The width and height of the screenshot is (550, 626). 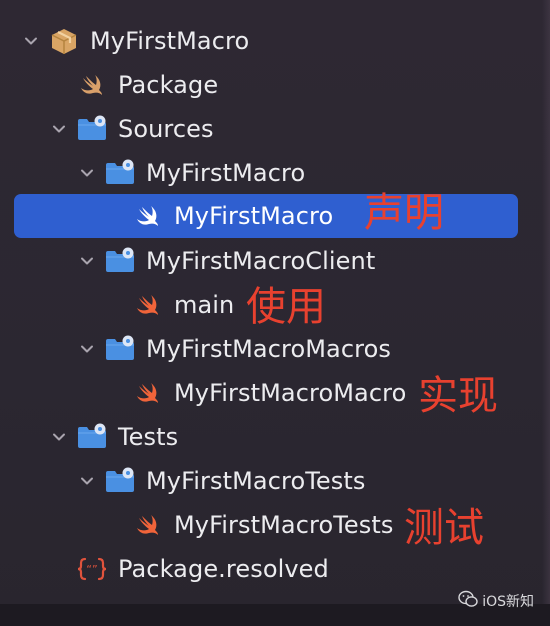 What do you see at coordinates (444, 528) in the screenshot?
I see `annotation-testing: 测试` at bounding box center [444, 528].